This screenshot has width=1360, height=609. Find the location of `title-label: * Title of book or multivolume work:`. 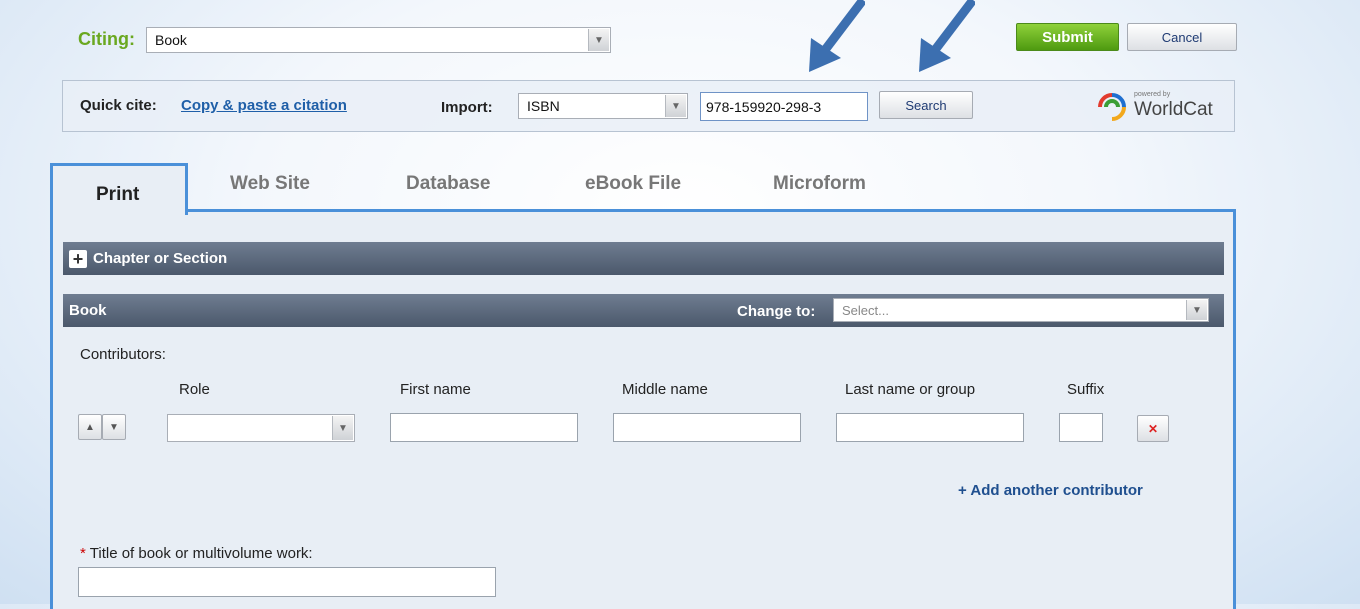

title-label: * Title of book or multivolume work: is located at coordinates (196, 553).